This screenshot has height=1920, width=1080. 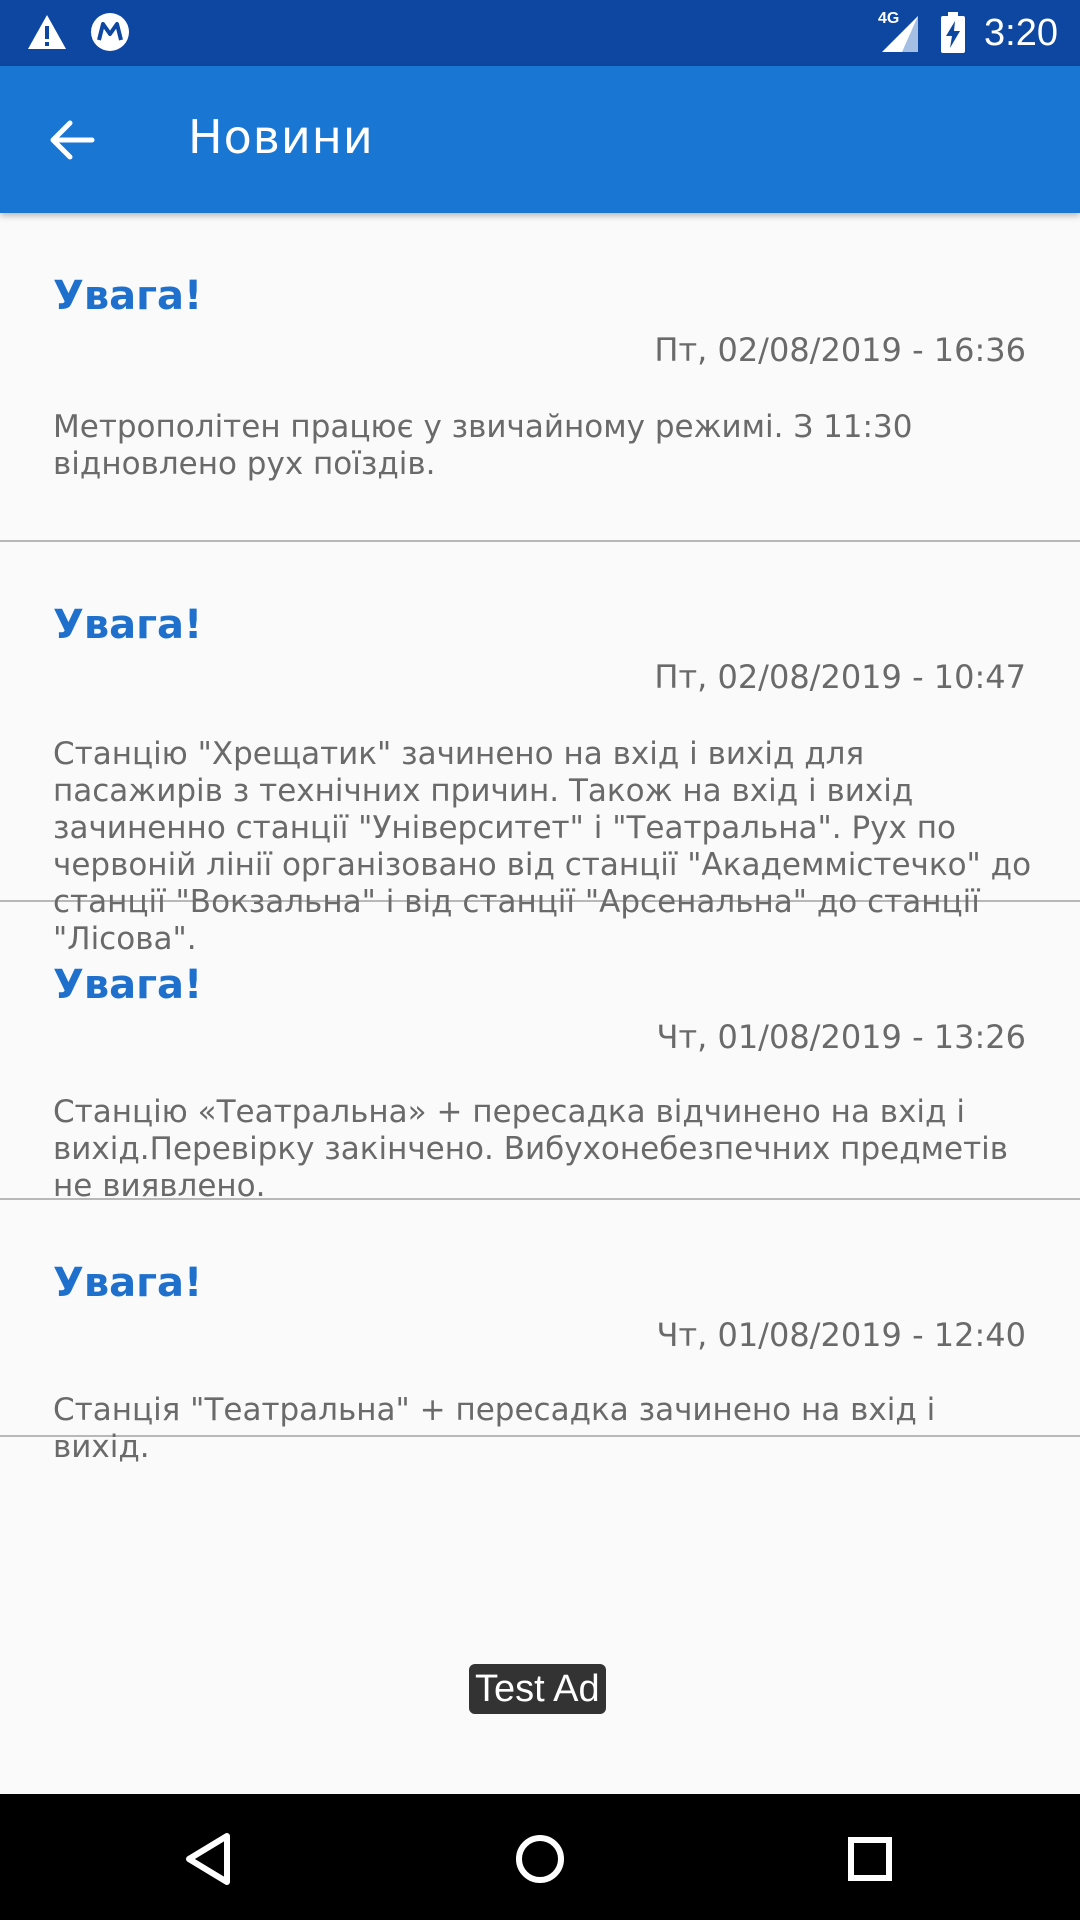 I want to click on status-time: 3:20, so click(x=1021, y=32).